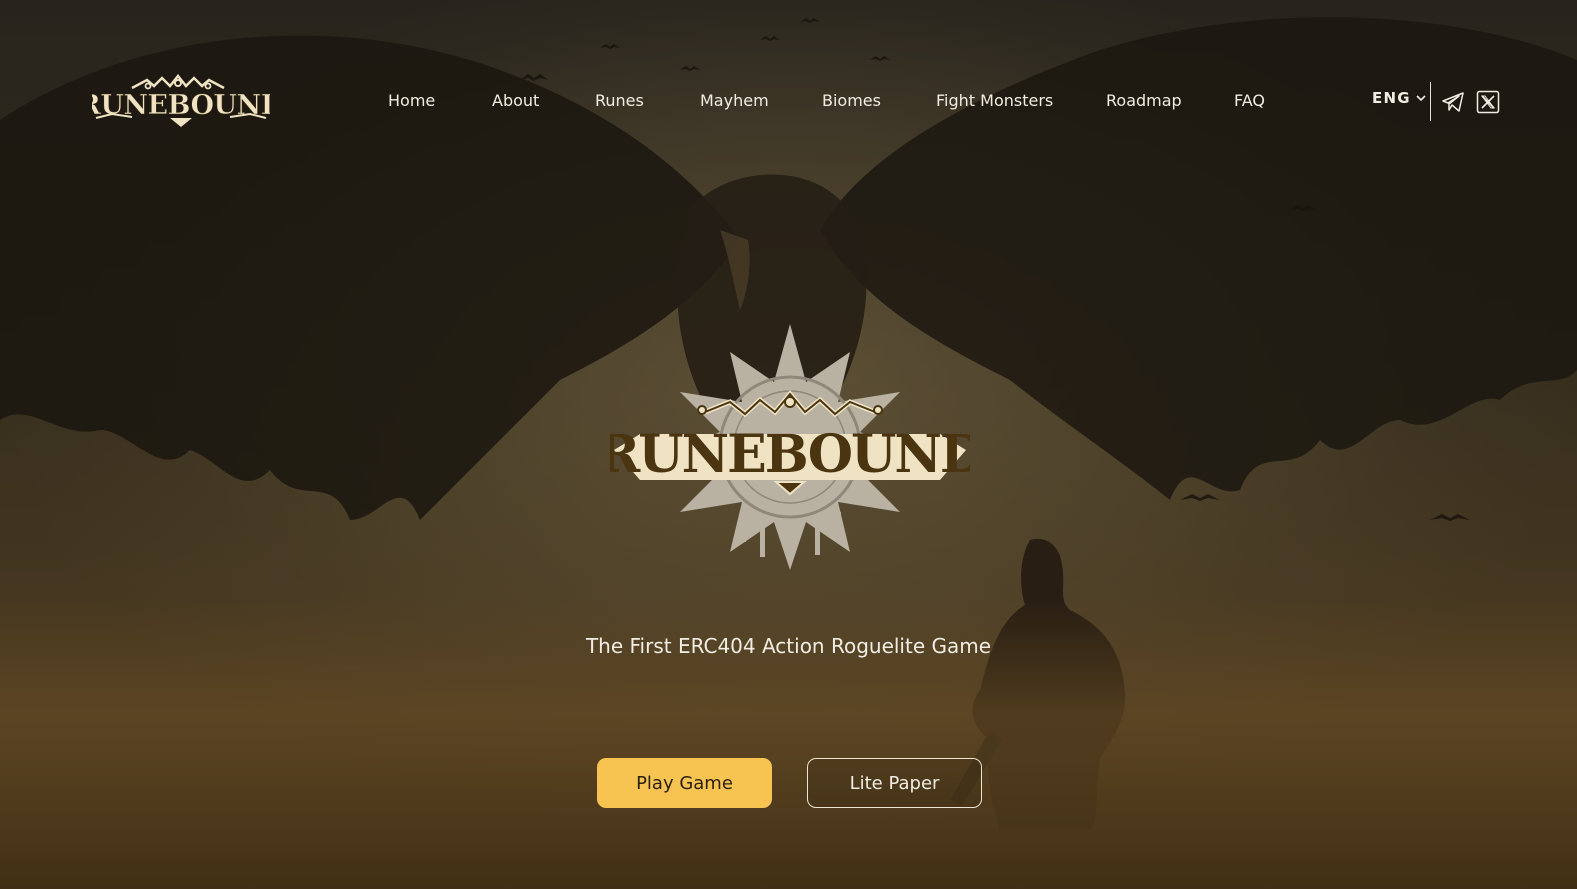 Image resolution: width=1577 pixels, height=889 pixels. What do you see at coordinates (619, 101) in the screenshot?
I see `nav-item-runes: Runes` at bounding box center [619, 101].